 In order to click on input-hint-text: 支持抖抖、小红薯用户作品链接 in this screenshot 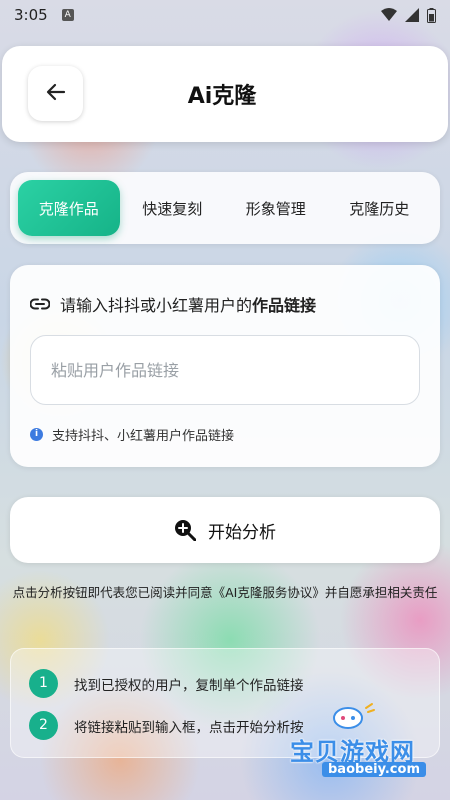, I will do `click(143, 436)`.